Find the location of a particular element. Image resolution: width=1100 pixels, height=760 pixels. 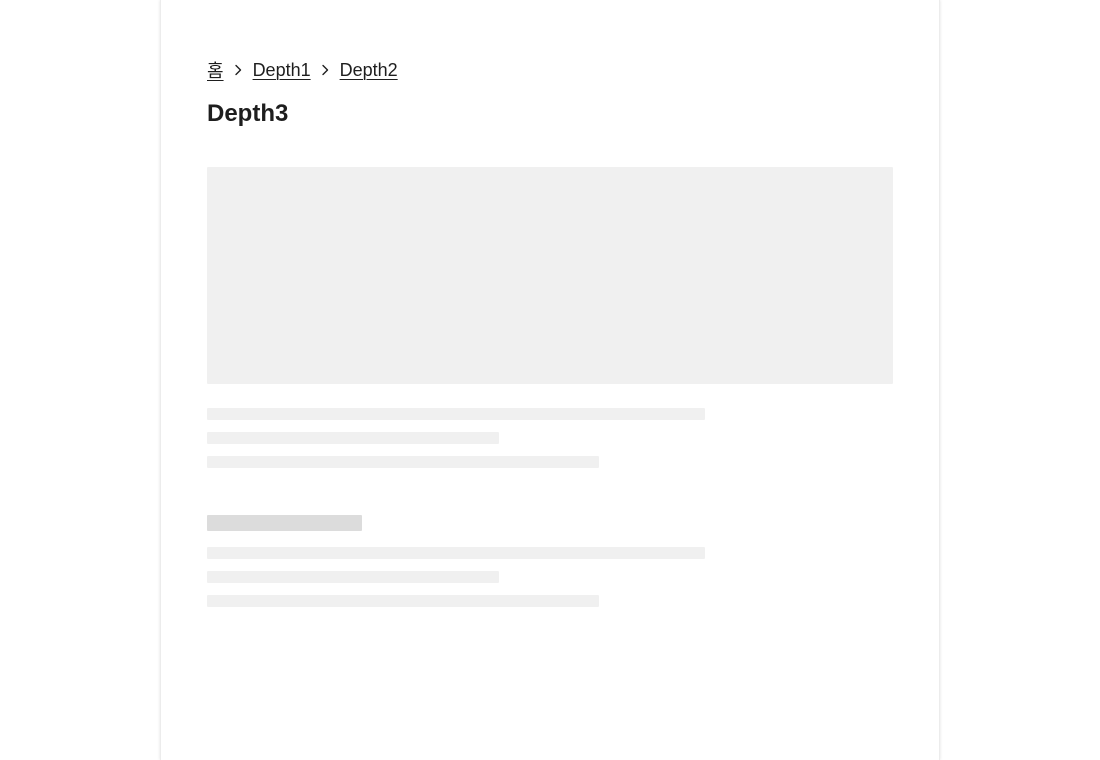

breadcrumb-home-link: 홈 is located at coordinates (215, 70).